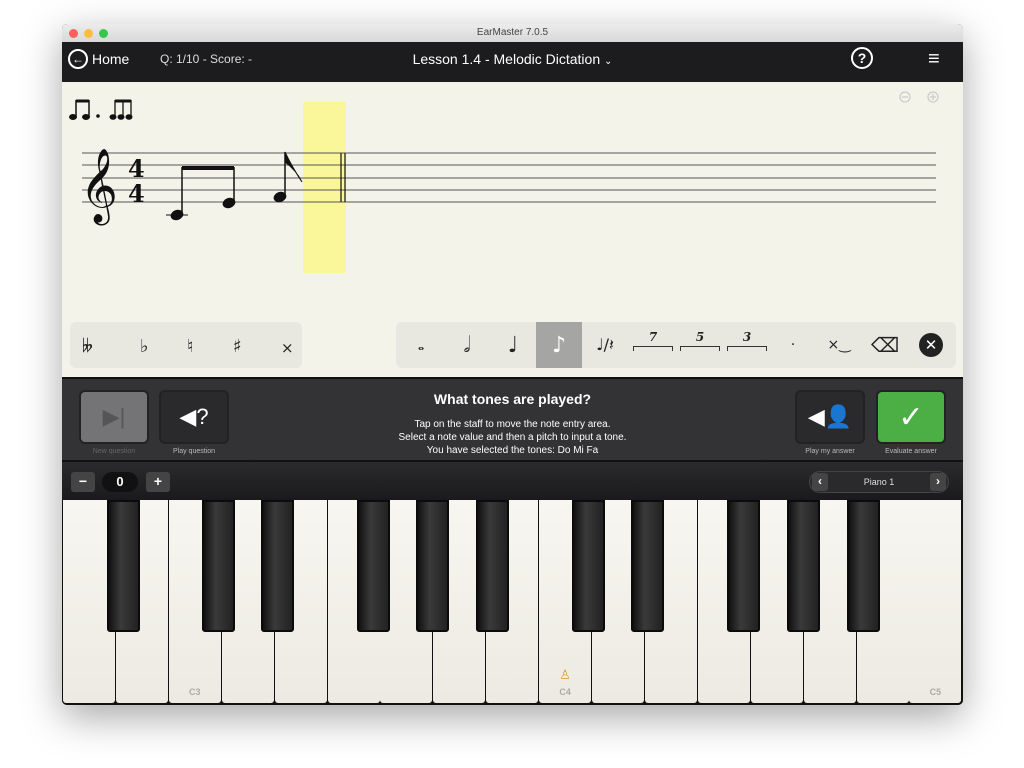  Describe the element at coordinates (287, 348) in the screenshot. I see `double-sharp-button: ×` at that location.